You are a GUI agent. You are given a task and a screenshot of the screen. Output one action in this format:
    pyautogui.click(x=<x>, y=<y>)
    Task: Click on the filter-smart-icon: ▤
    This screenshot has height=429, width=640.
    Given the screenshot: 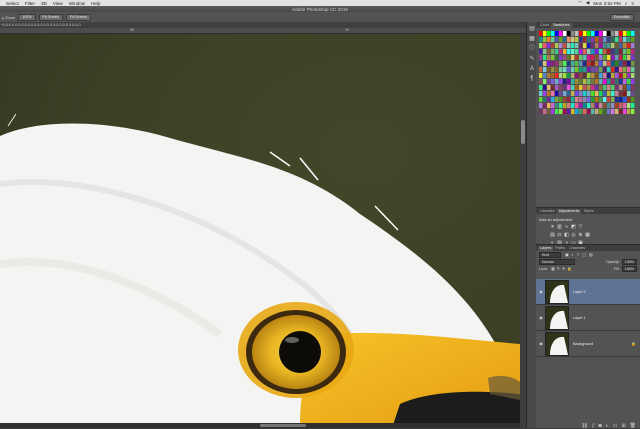 What is the action you would take?
    pyautogui.click(x=591, y=254)
    